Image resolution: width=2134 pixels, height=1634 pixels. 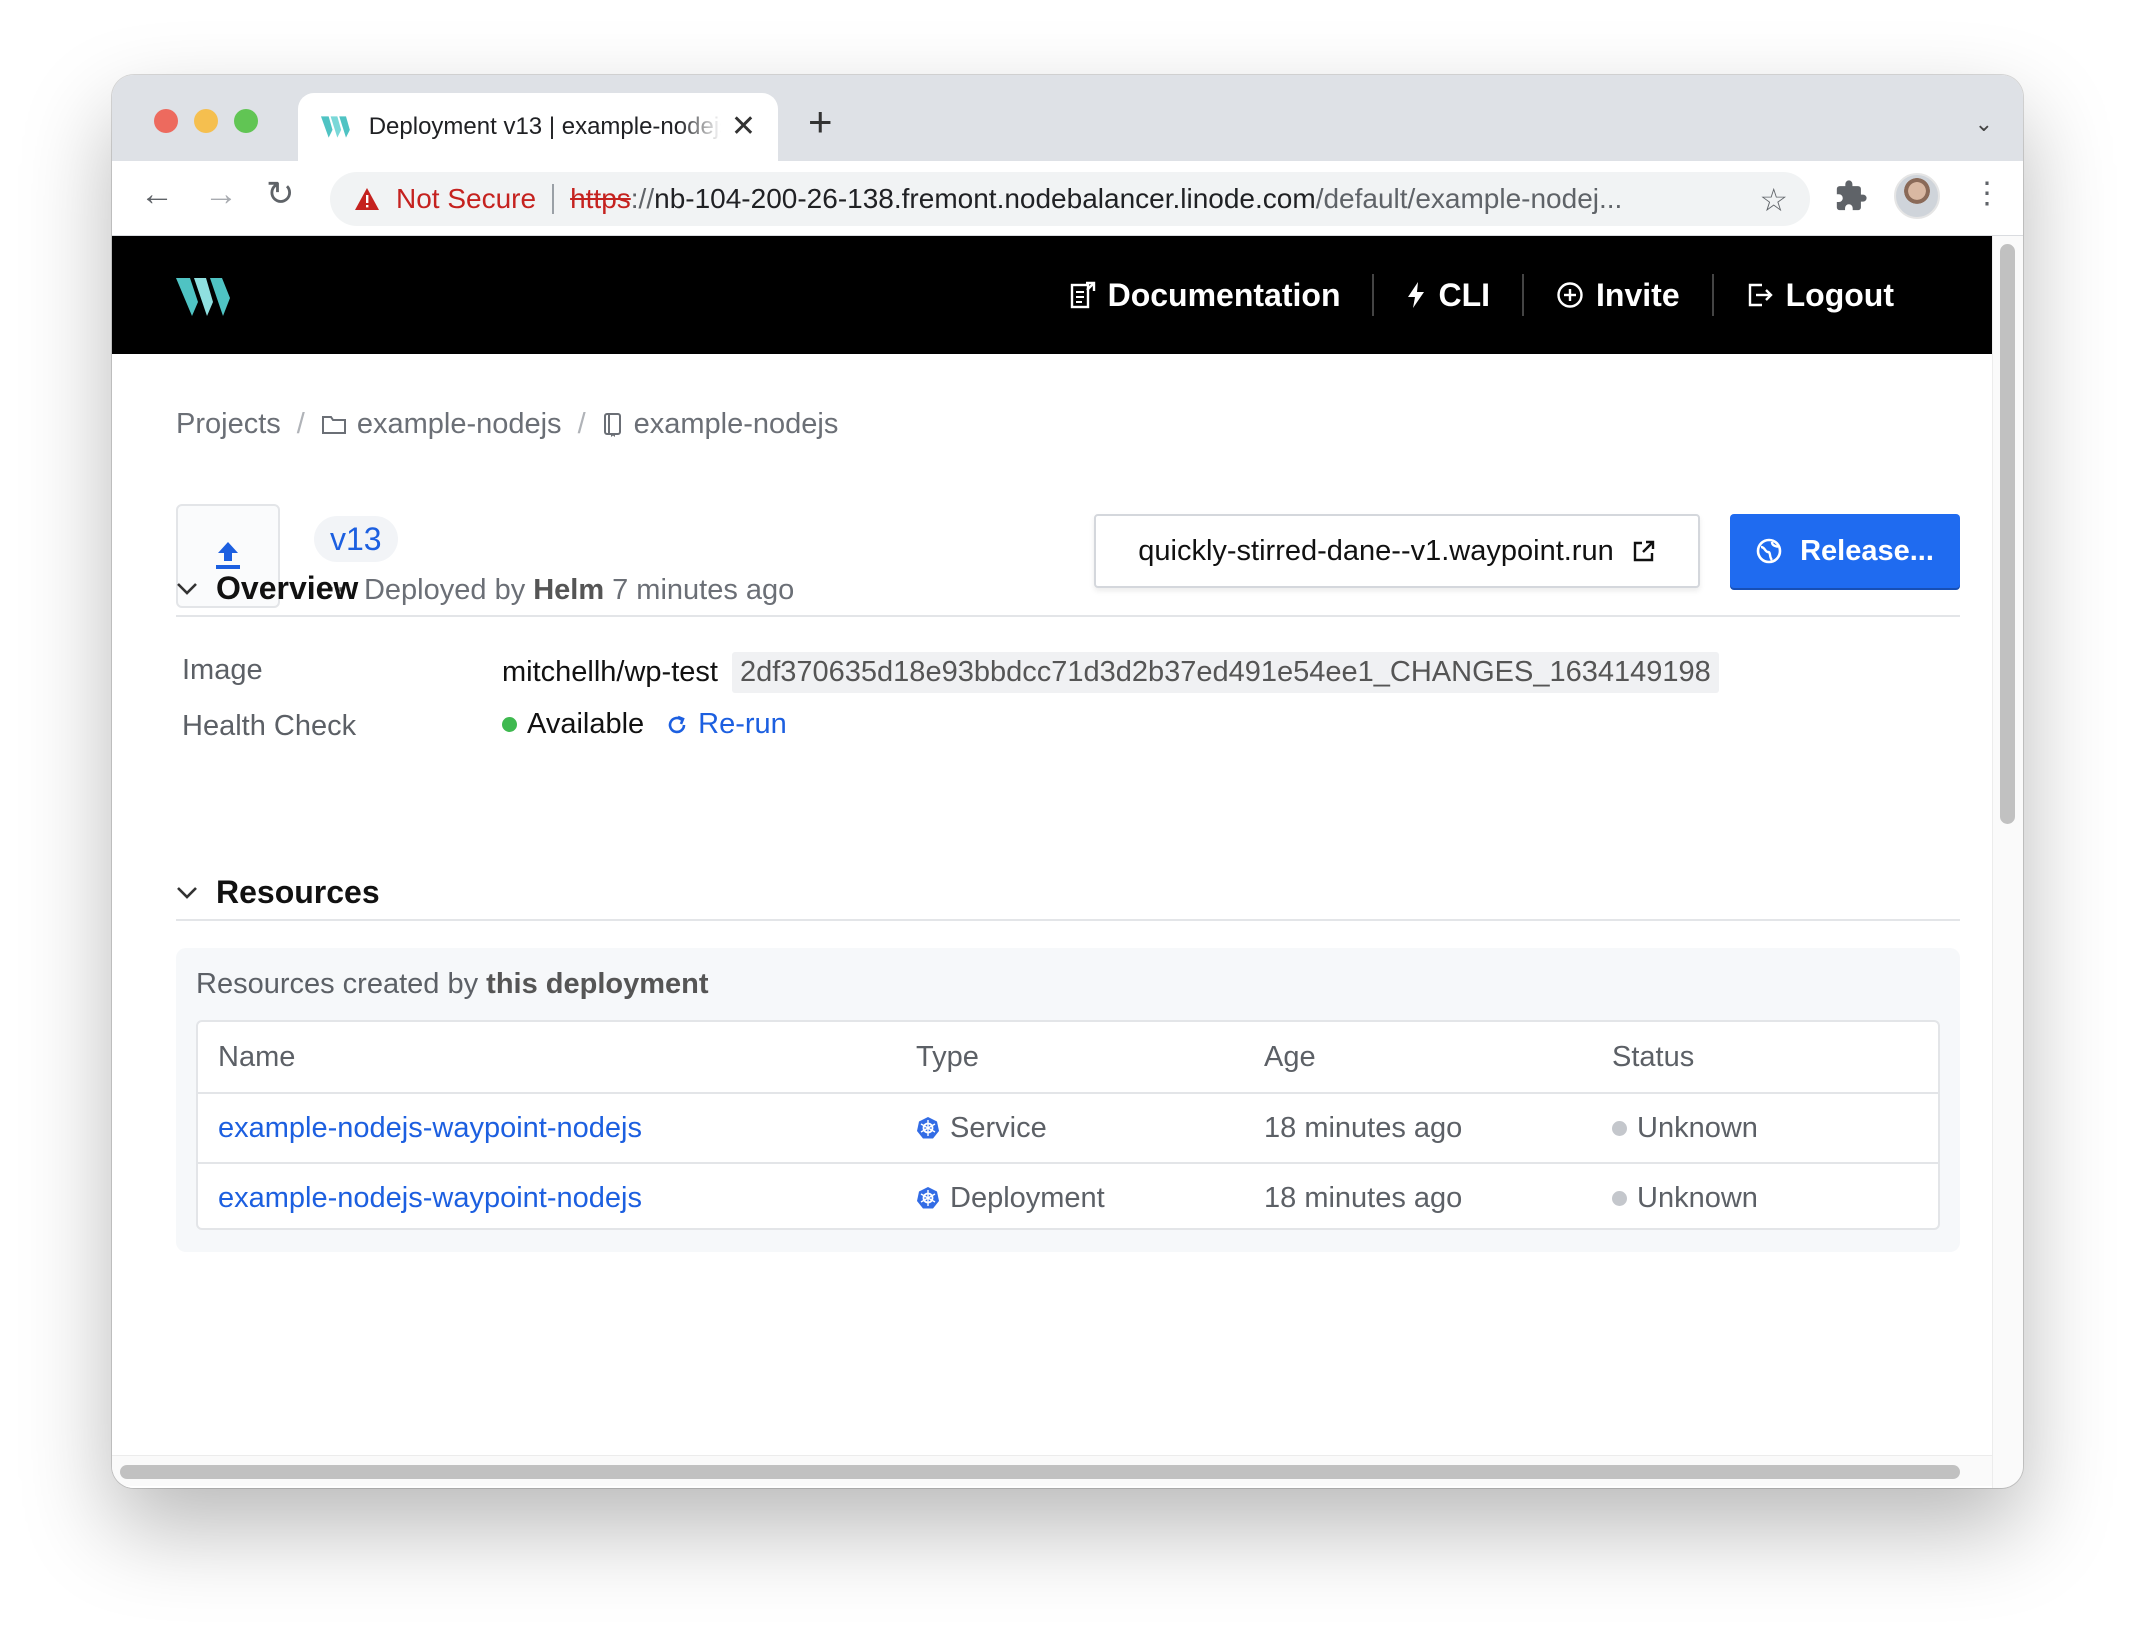 I want to click on warning-icon, so click(x=367, y=199).